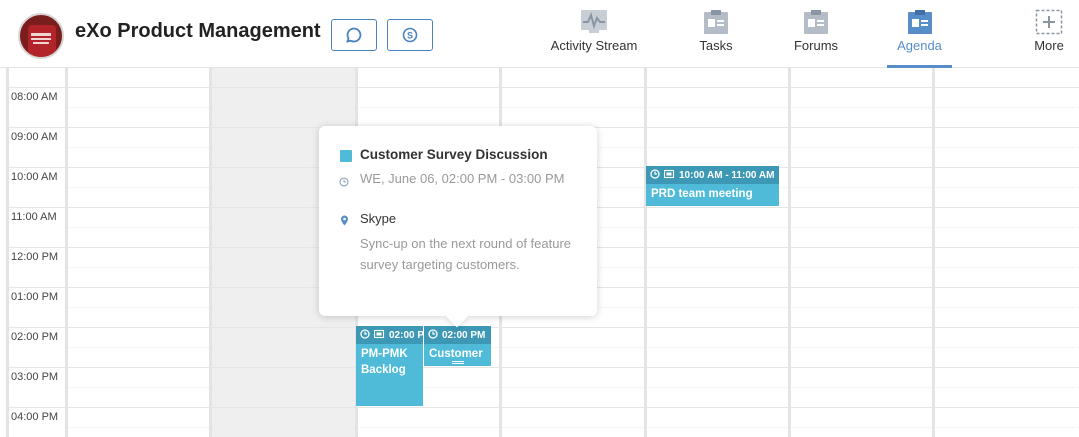  Describe the element at coordinates (378, 218) in the screenshot. I see `popover-event-location: Skype` at that location.